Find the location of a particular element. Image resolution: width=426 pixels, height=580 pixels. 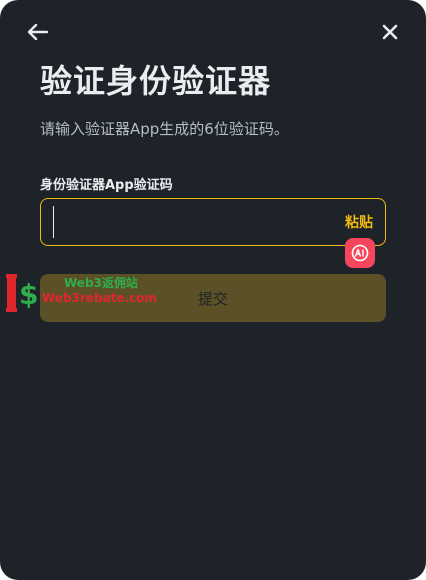

arrow-left-icon is located at coordinates (38, 32).